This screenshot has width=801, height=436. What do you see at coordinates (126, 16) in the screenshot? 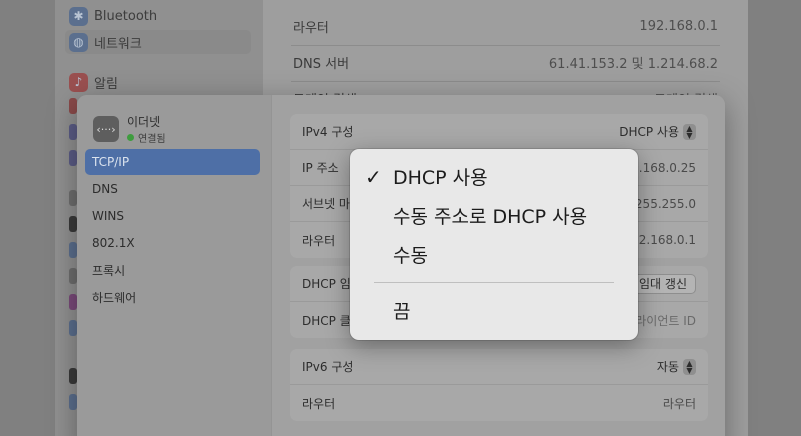
I see `sidebar-item-label: Bluetooth` at bounding box center [126, 16].